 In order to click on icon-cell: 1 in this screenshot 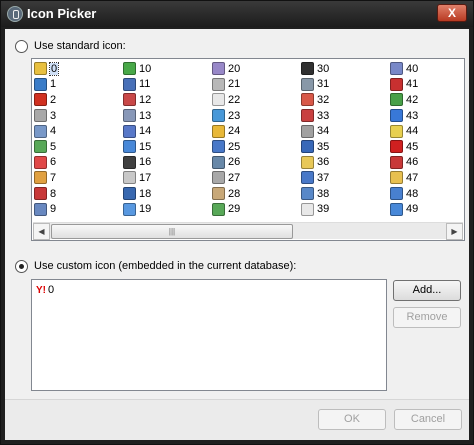, I will do `click(77, 85)`.